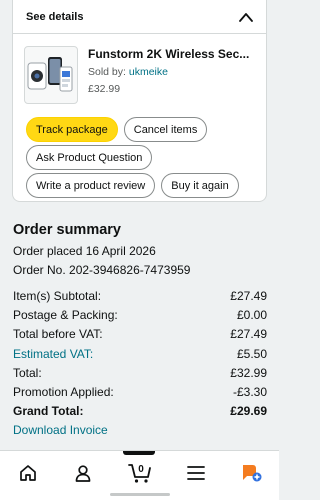 The height and width of the screenshot is (500, 320). I want to click on row-value: £0.00, so click(251, 314).